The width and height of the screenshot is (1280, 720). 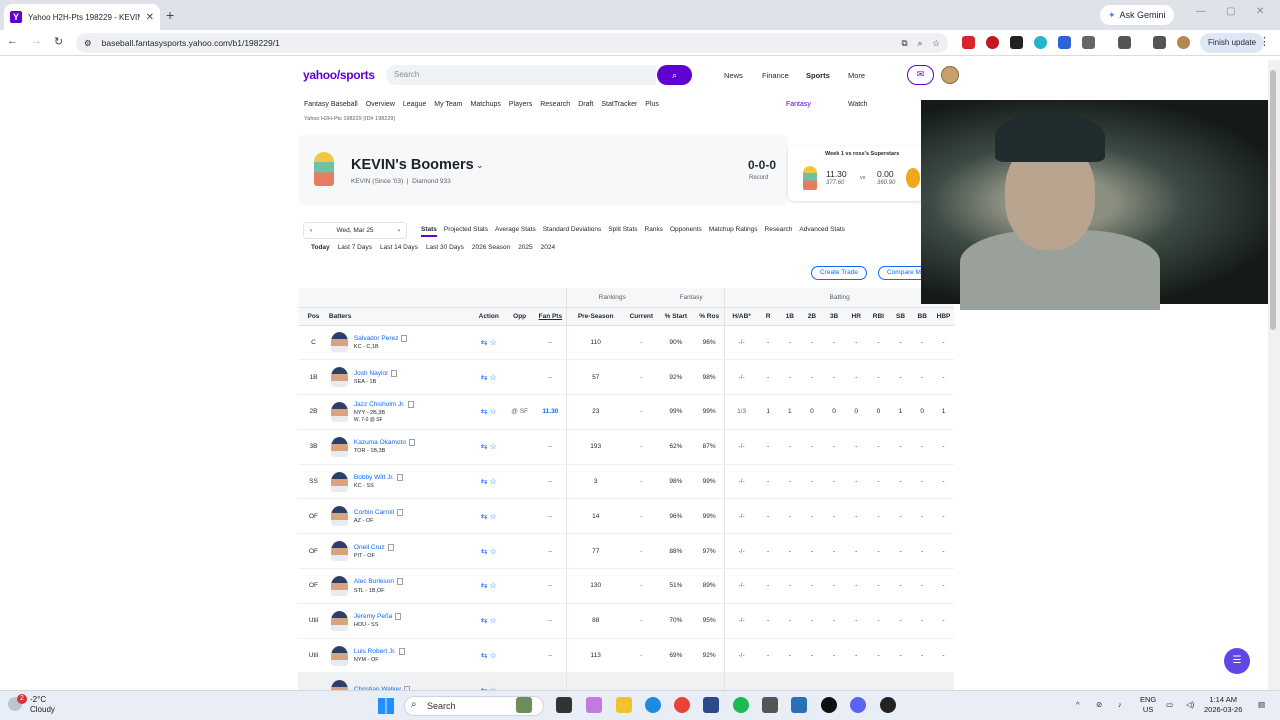 I want to click on tab-matchup-ratings: Matchup Ratings, so click(x=733, y=231).